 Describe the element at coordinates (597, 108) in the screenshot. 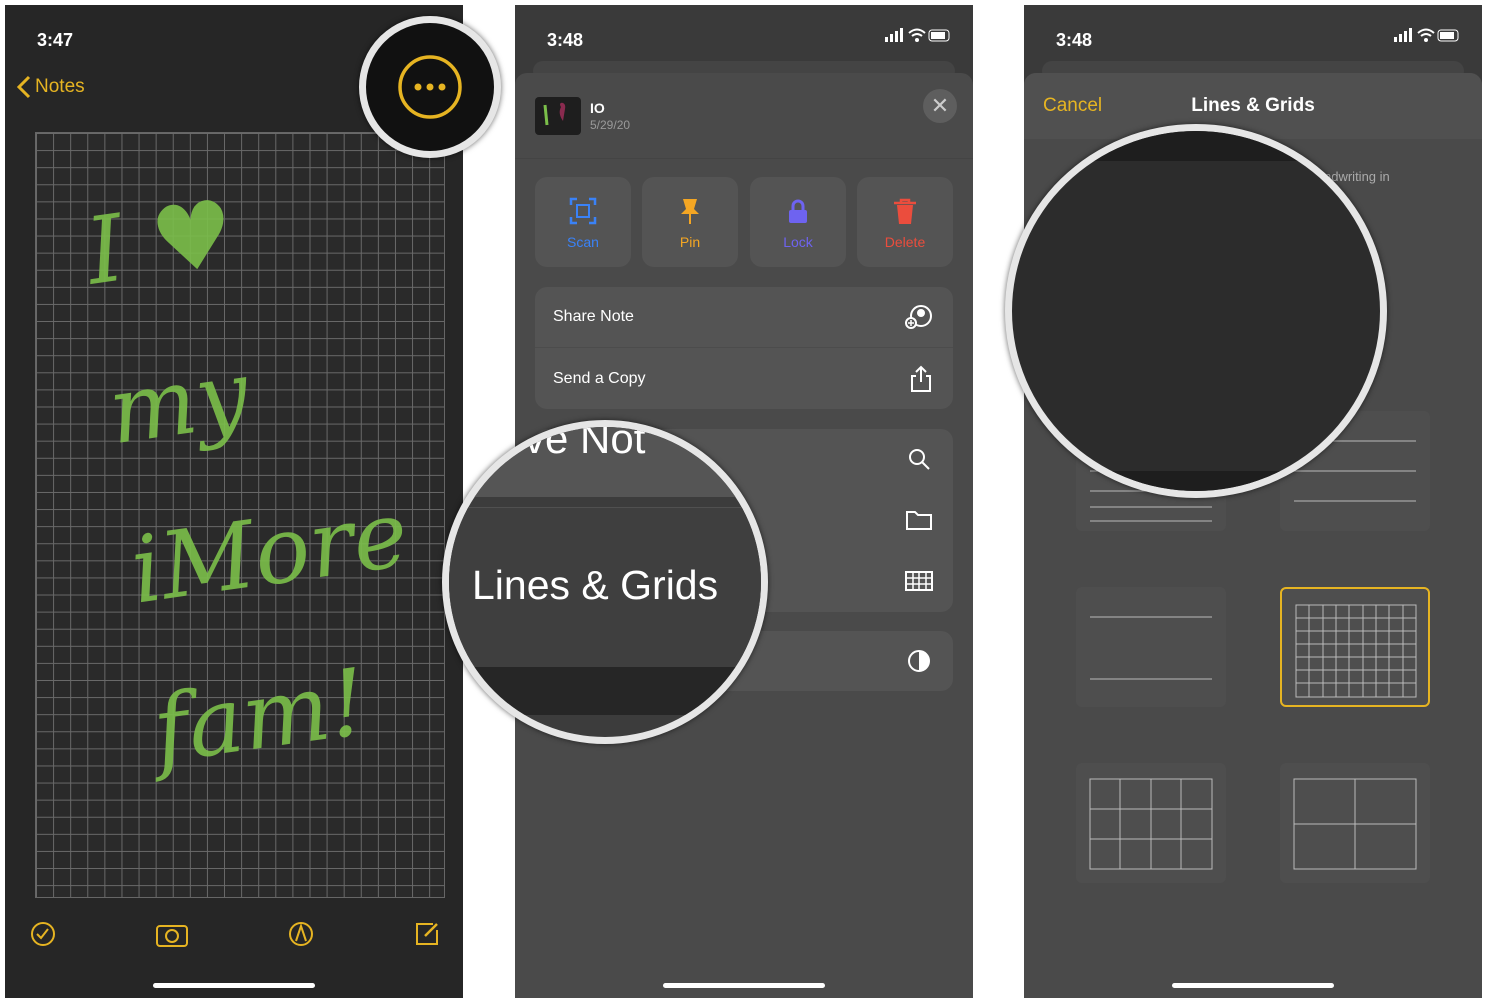

I see `note-title: IO` at that location.